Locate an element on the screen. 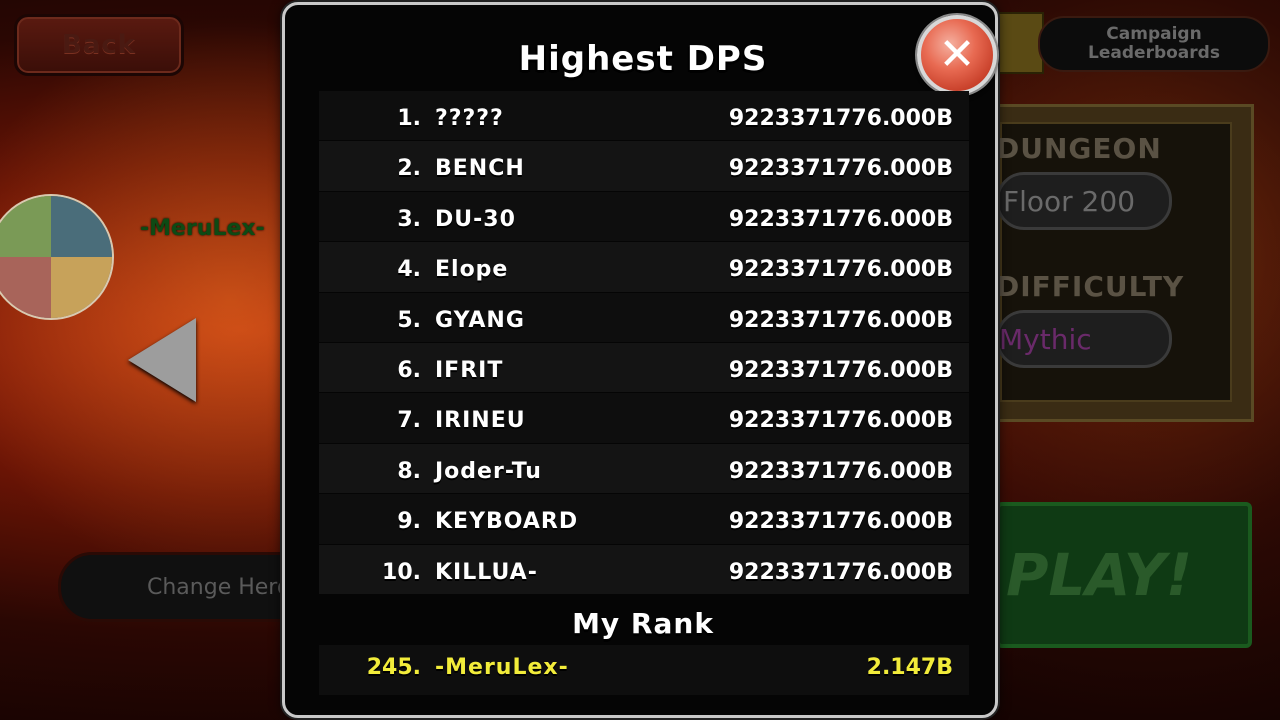  player-name: Joder-Tu is located at coordinates (488, 471).